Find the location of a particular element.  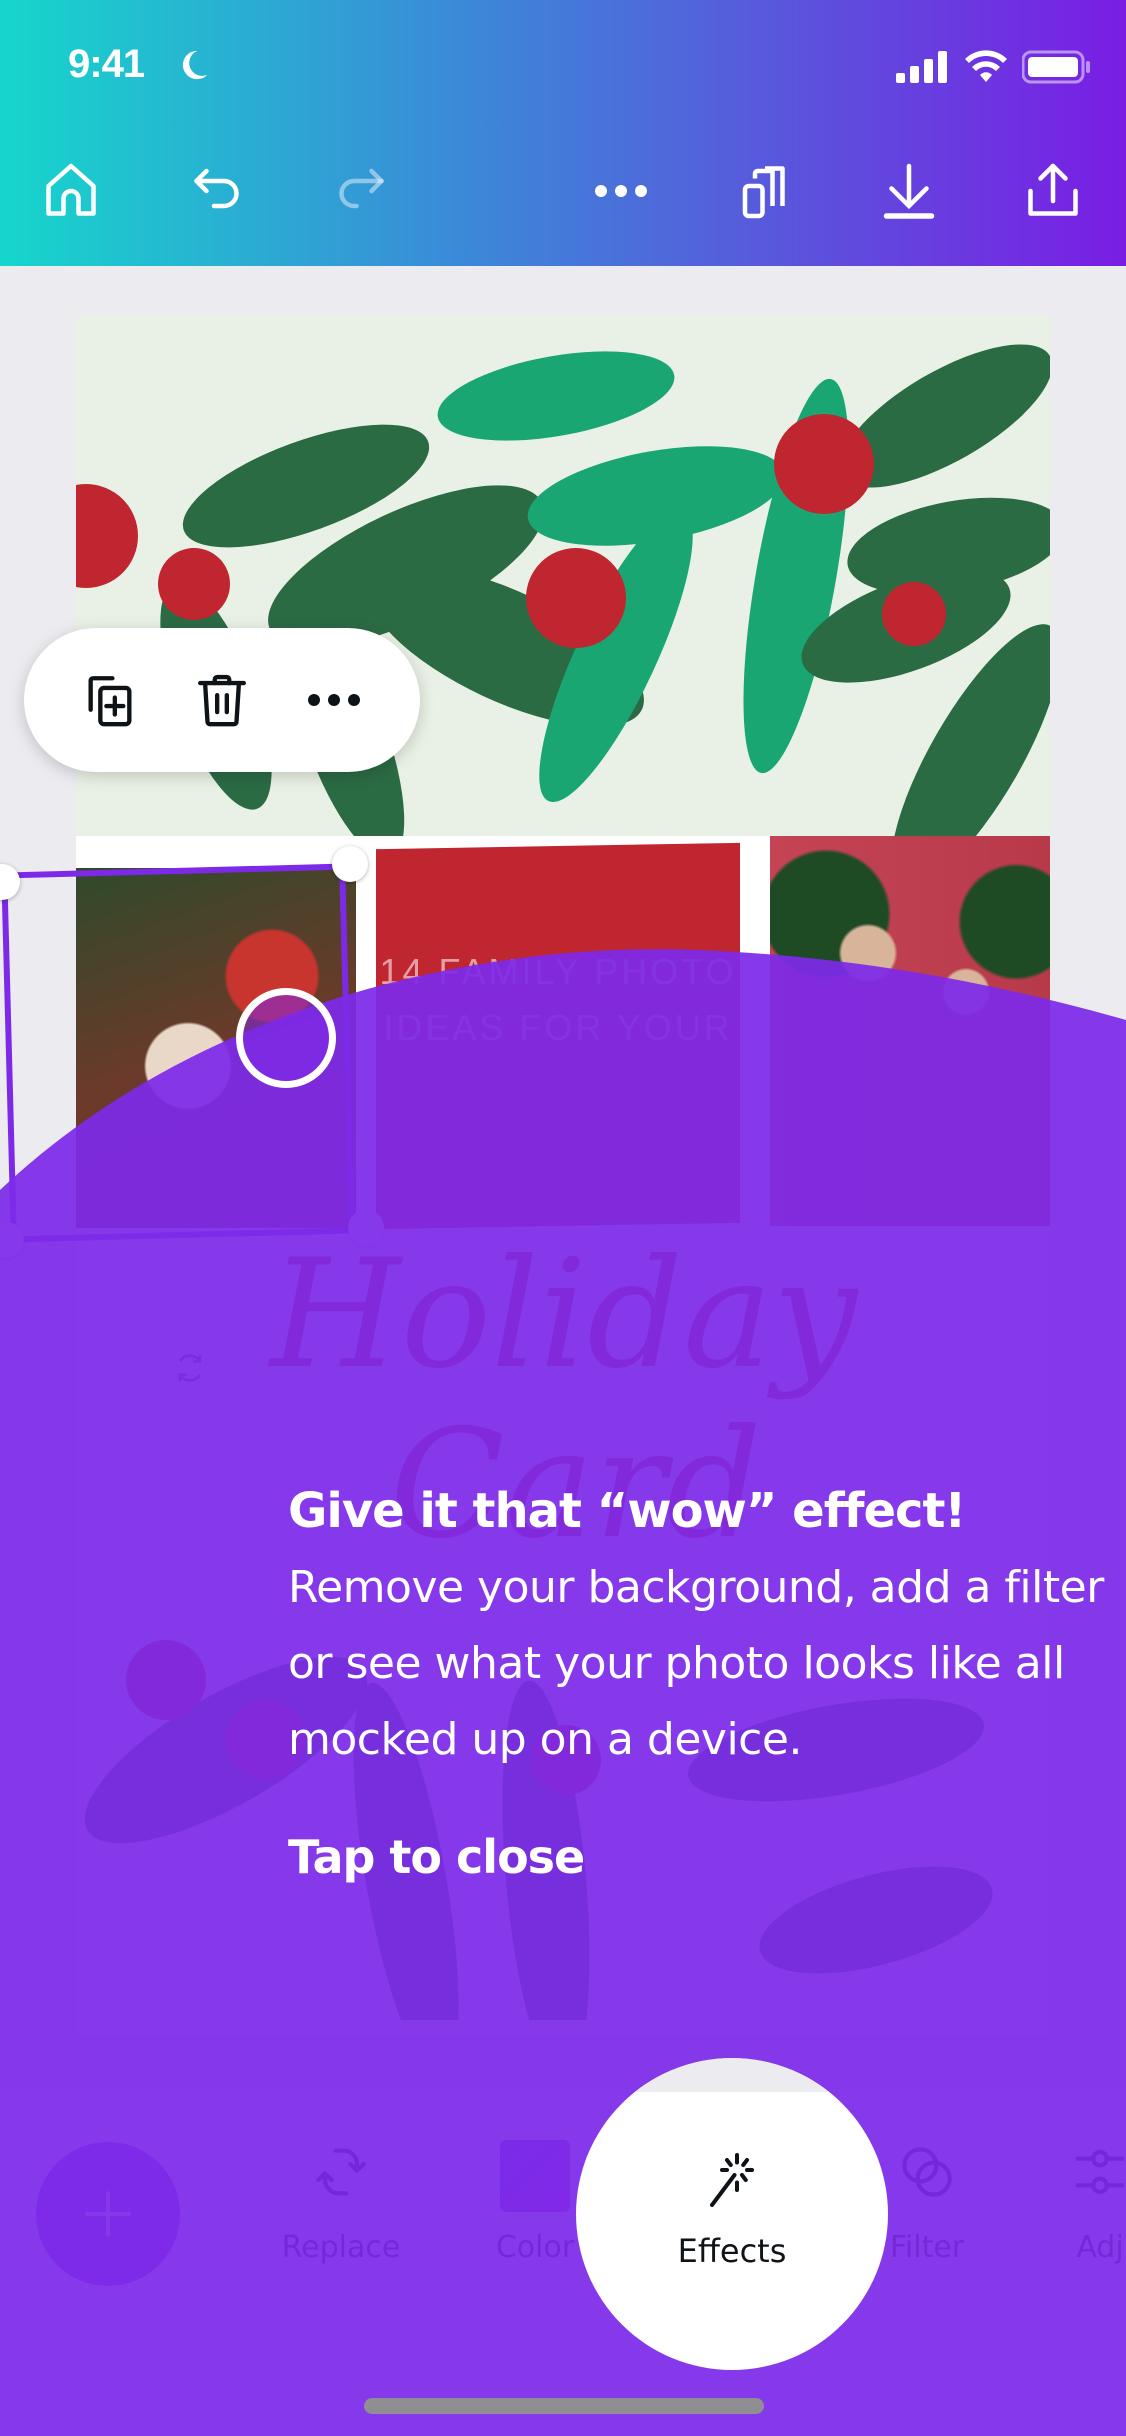

home-icon is located at coordinates (71, 189).